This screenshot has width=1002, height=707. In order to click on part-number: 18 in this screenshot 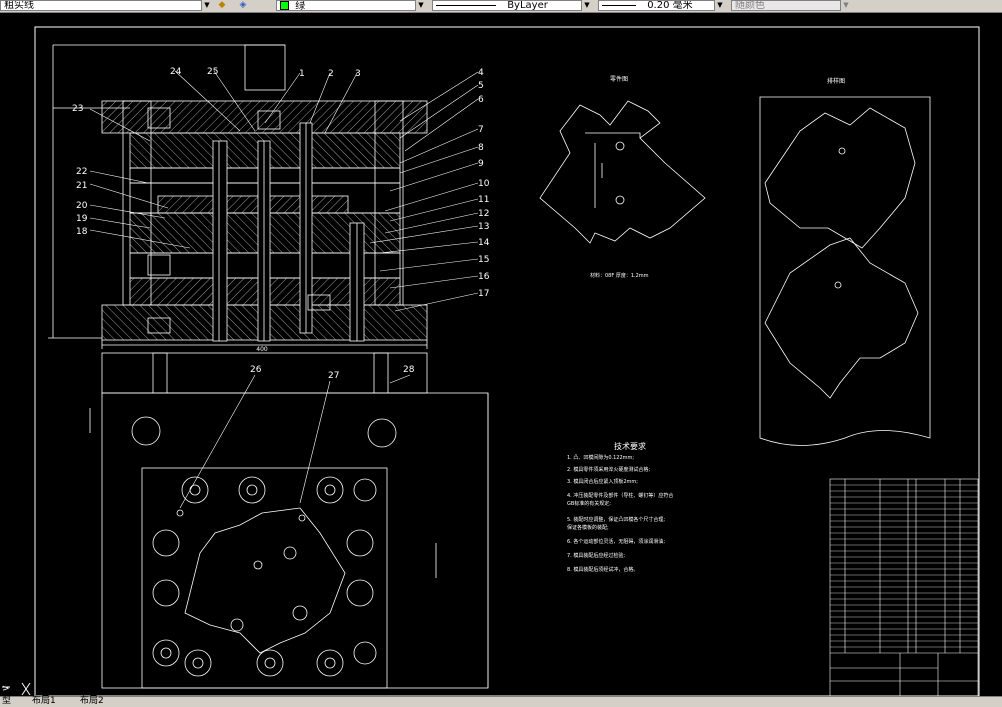, I will do `click(82, 232)`.